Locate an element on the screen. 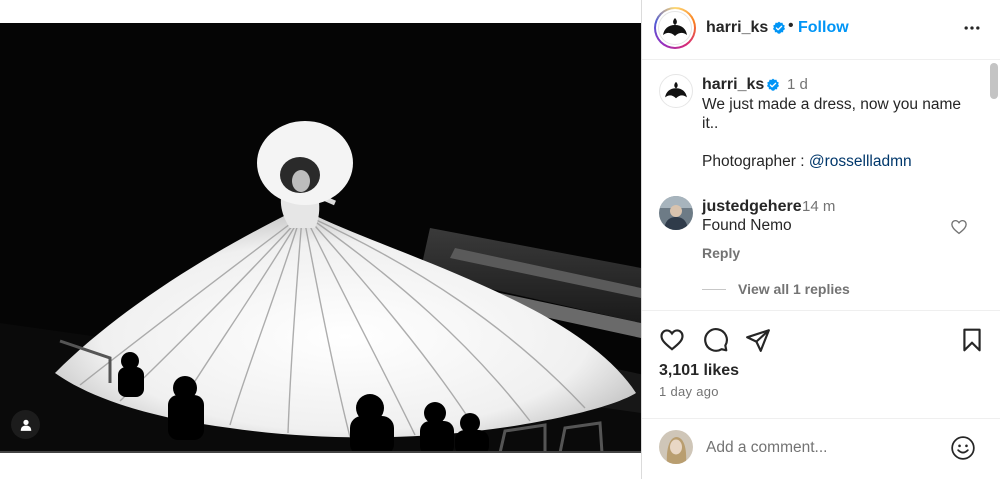 This screenshot has width=1000, height=479. add-comment-bar is located at coordinates (821, 448).